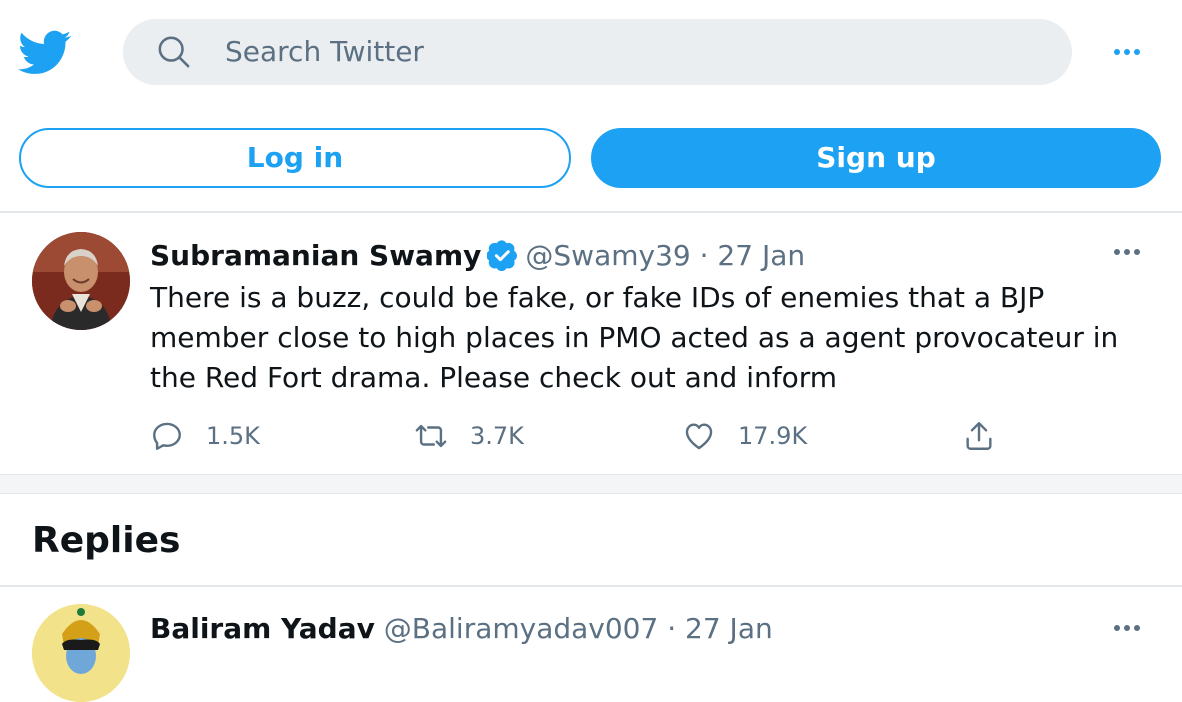 The width and height of the screenshot is (1182, 702). What do you see at coordinates (469, 436) in the screenshot?
I see `retweet-button: 3.7K` at bounding box center [469, 436].